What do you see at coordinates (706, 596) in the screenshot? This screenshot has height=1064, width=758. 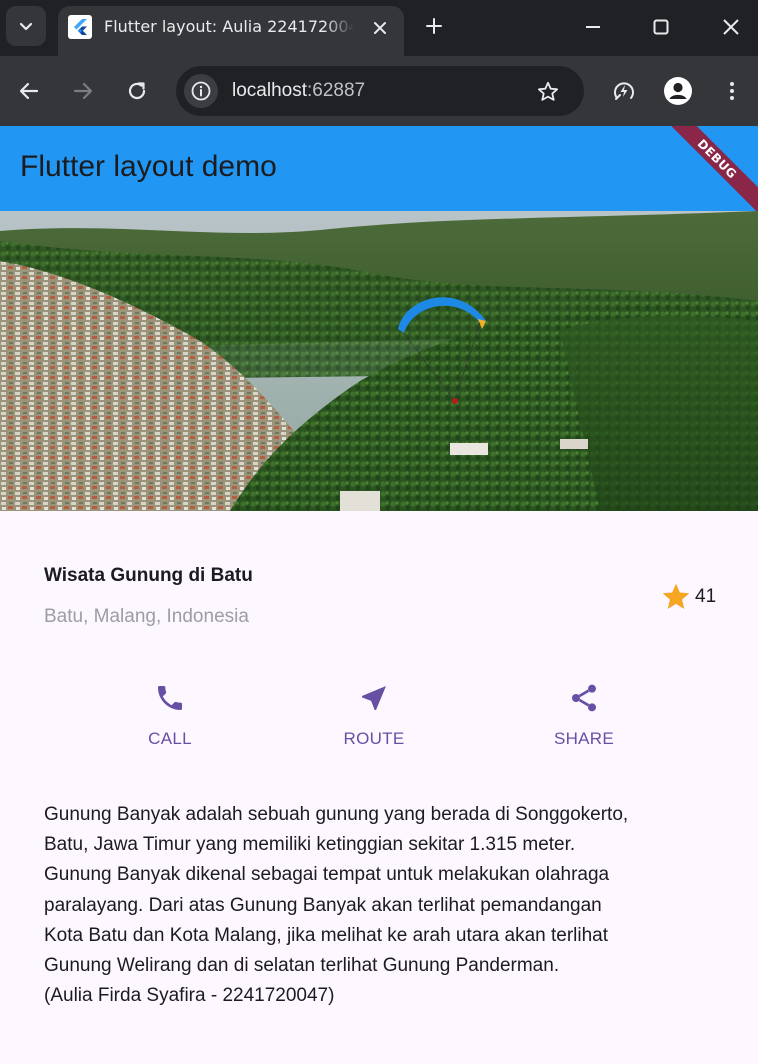 I see `rating-count: 41` at bounding box center [706, 596].